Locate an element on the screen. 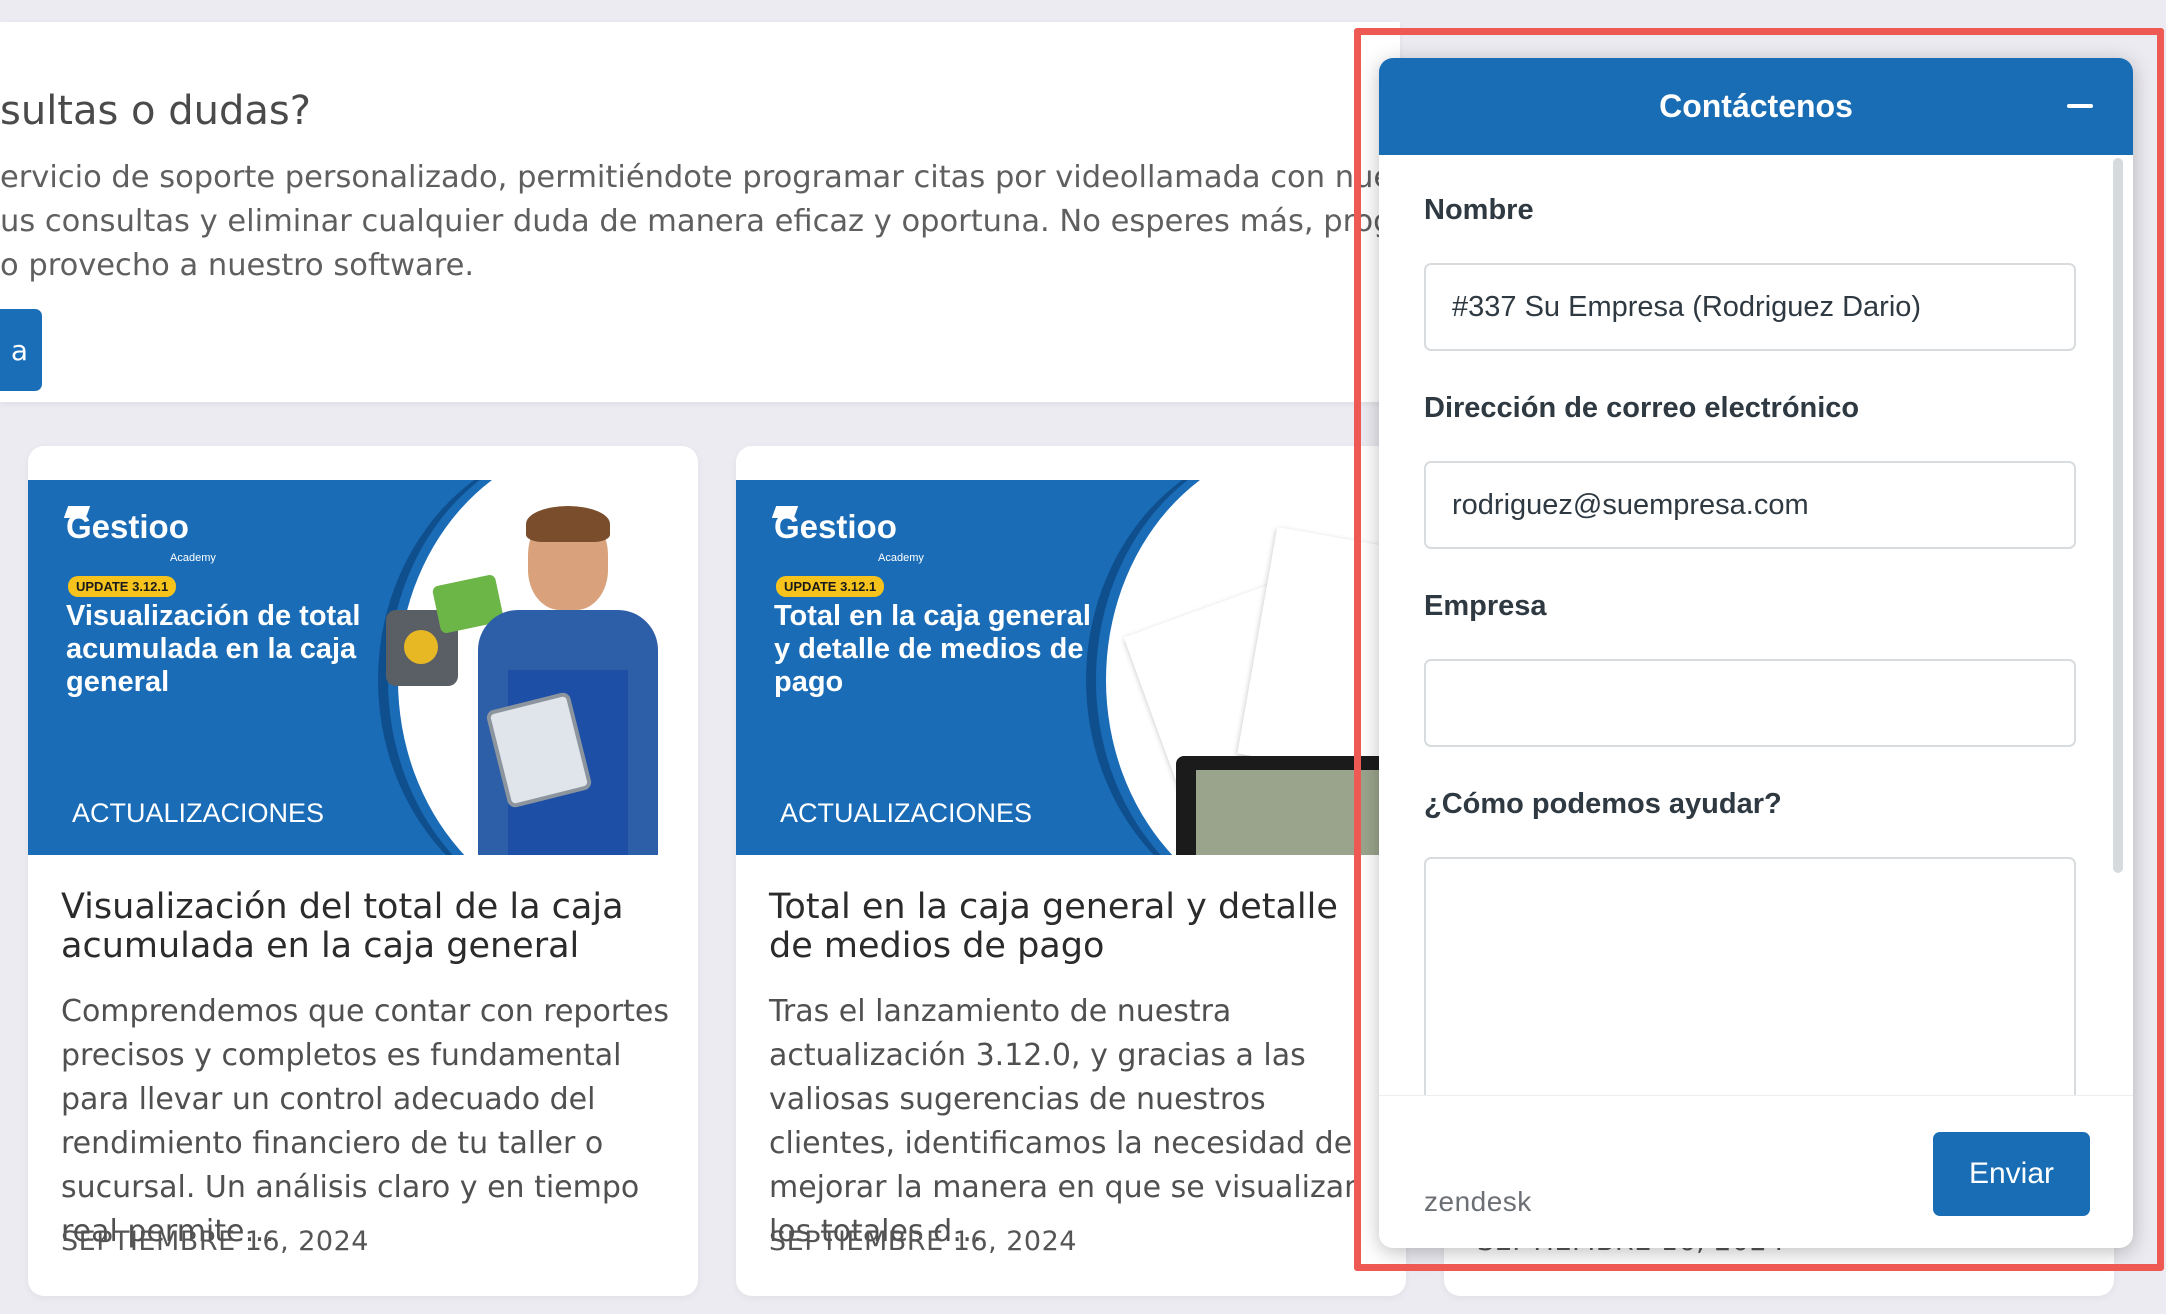  banner-cta-button: a is located at coordinates (21, 350).